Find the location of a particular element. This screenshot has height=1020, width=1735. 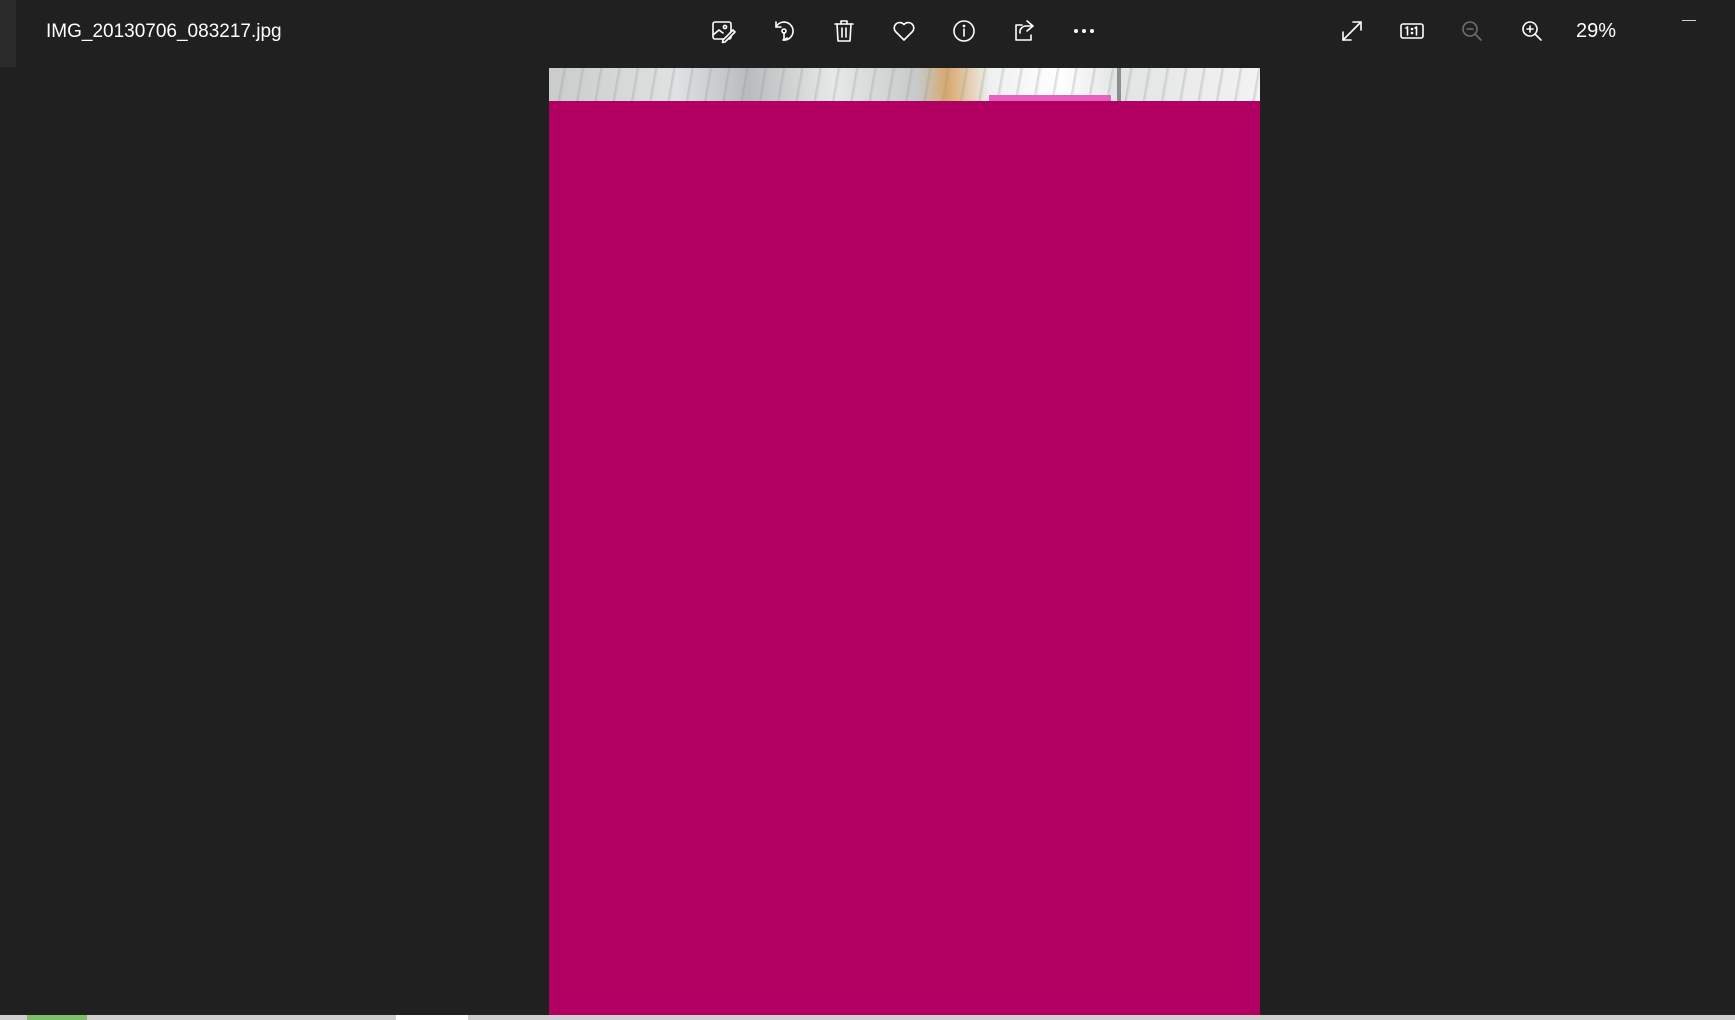

photo-top-texture is located at coordinates (904, 84).